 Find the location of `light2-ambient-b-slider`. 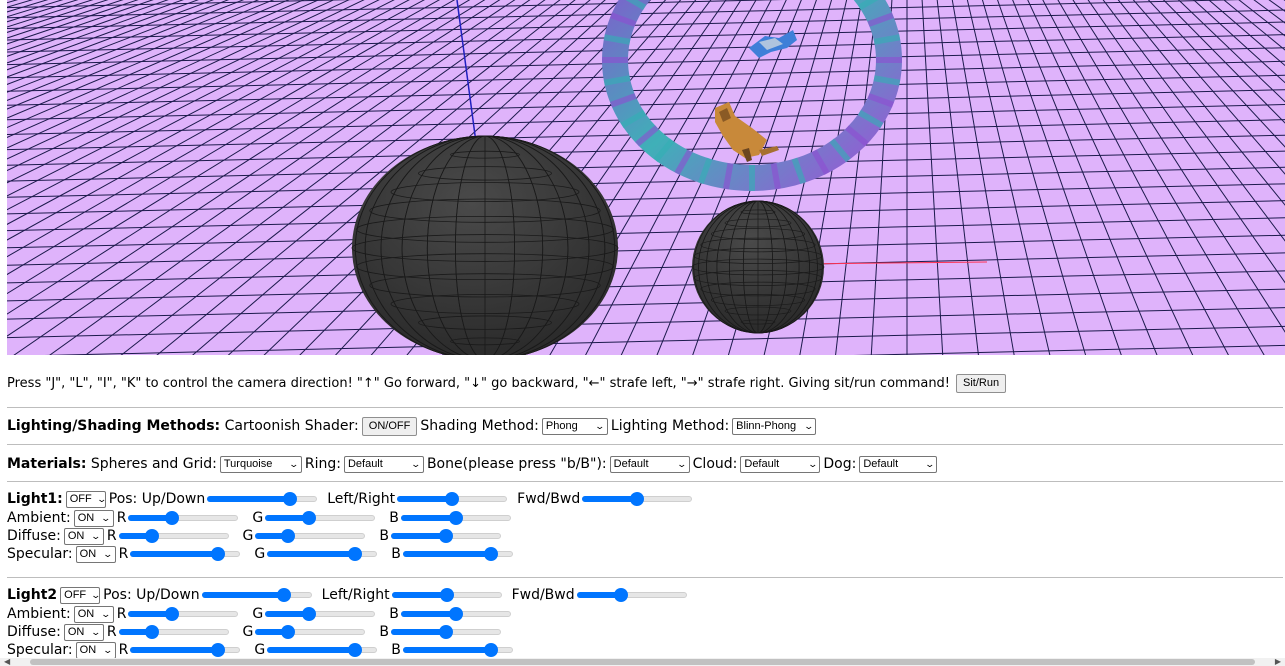

light2-ambient-b-slider is located at coordinates (455, 614).